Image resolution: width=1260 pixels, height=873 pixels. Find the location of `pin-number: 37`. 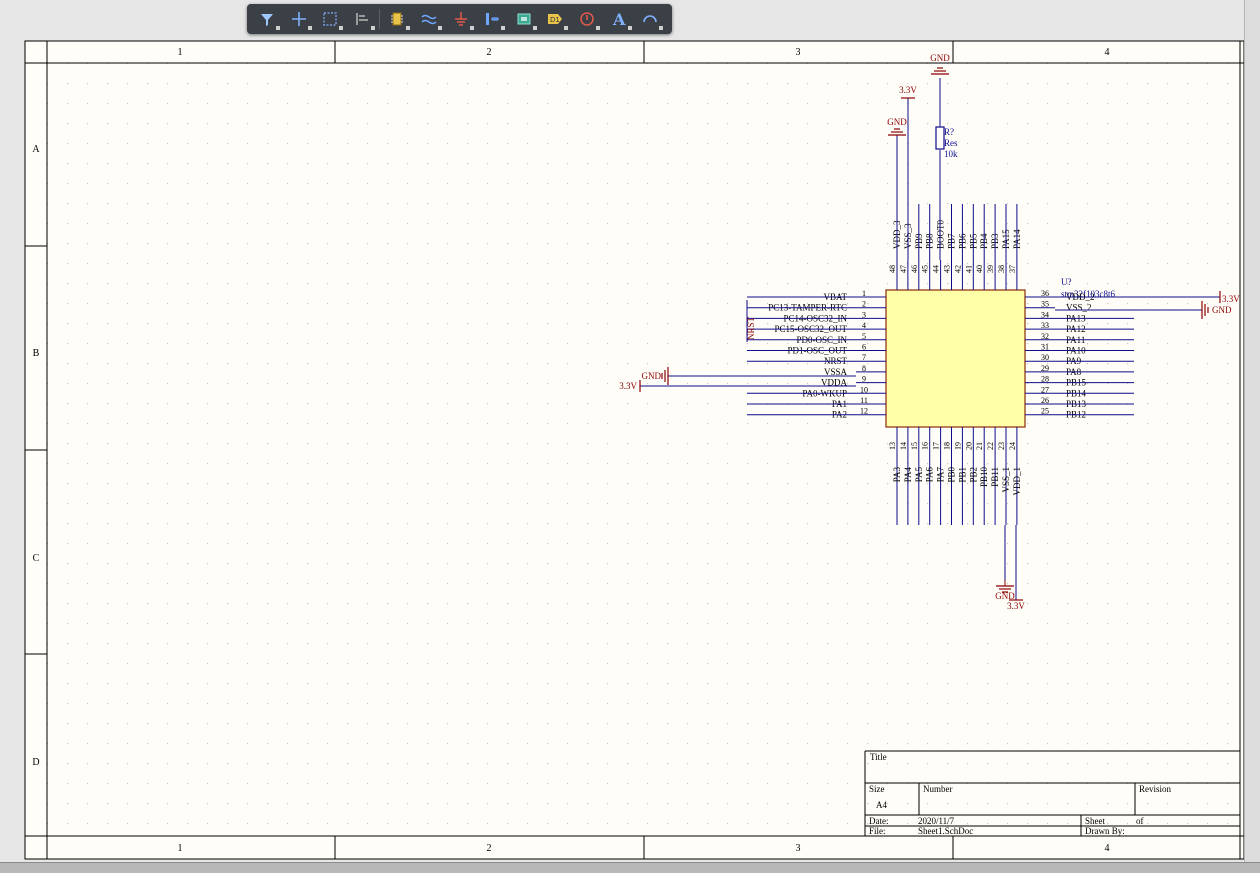

pin-number: 37 is located at coordinates (1012, 269).